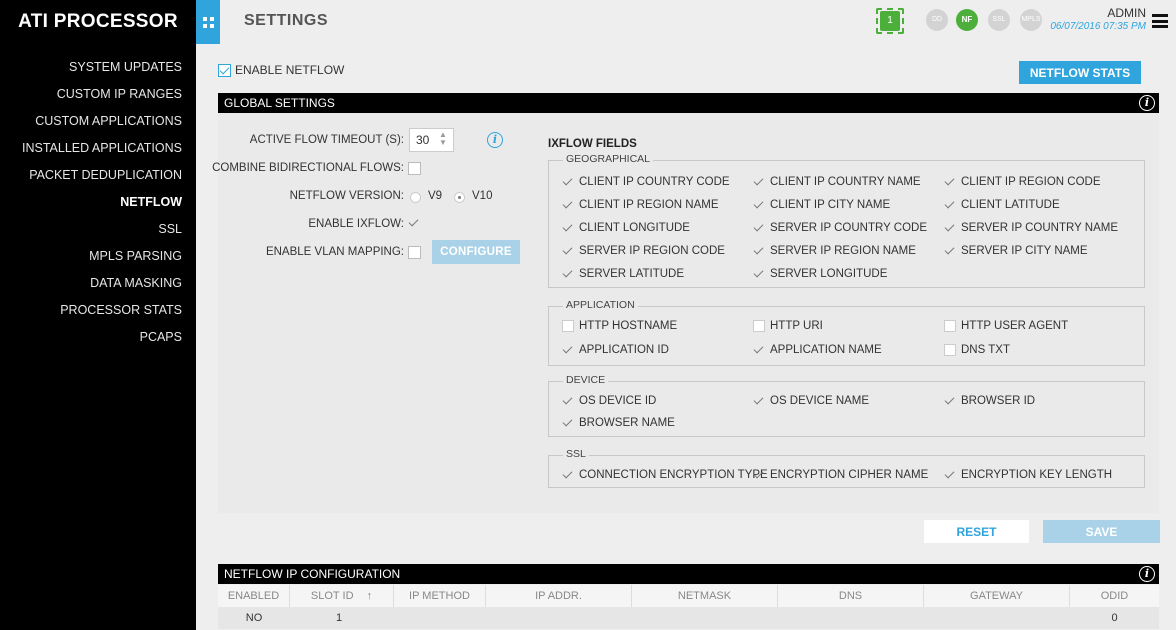 The height and width of the screenshot is (630, 1176). Describe the element at coordinates (976, 531) in the screenshot. I see `reset-button: RESET` at that location.